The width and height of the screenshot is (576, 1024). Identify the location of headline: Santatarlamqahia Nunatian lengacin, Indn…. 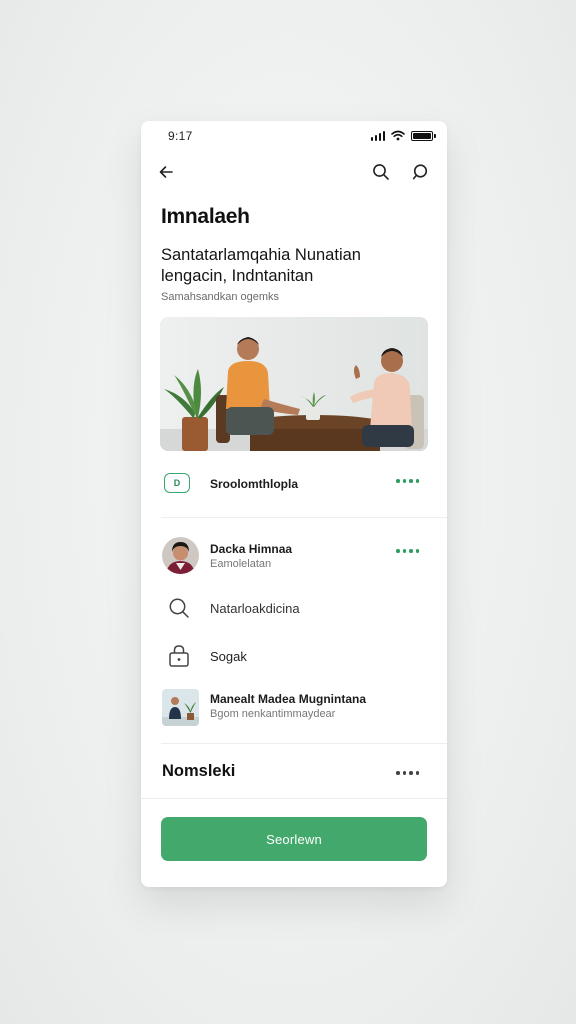
(261, 265).